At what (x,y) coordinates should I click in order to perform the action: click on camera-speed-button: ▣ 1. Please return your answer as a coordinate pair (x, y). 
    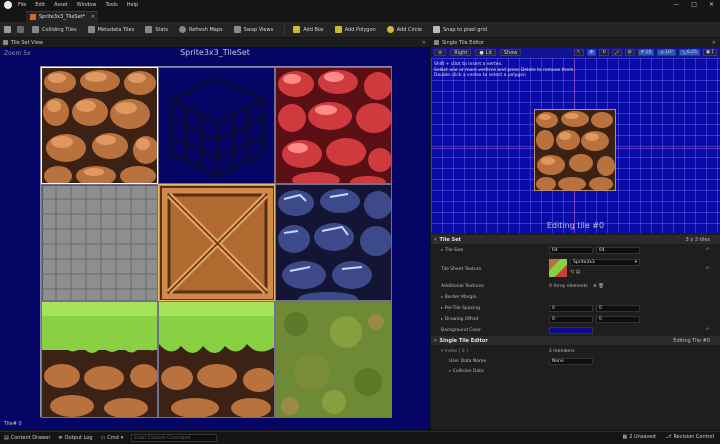
    Looking at the image, I should click on (709, 52).